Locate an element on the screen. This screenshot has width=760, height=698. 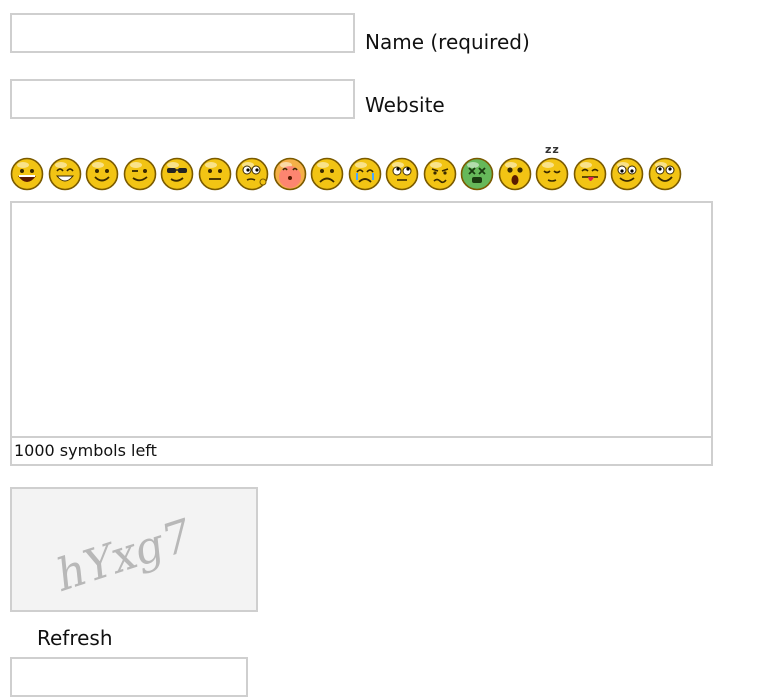
surprised-icon is located at coordinates (515, 174).